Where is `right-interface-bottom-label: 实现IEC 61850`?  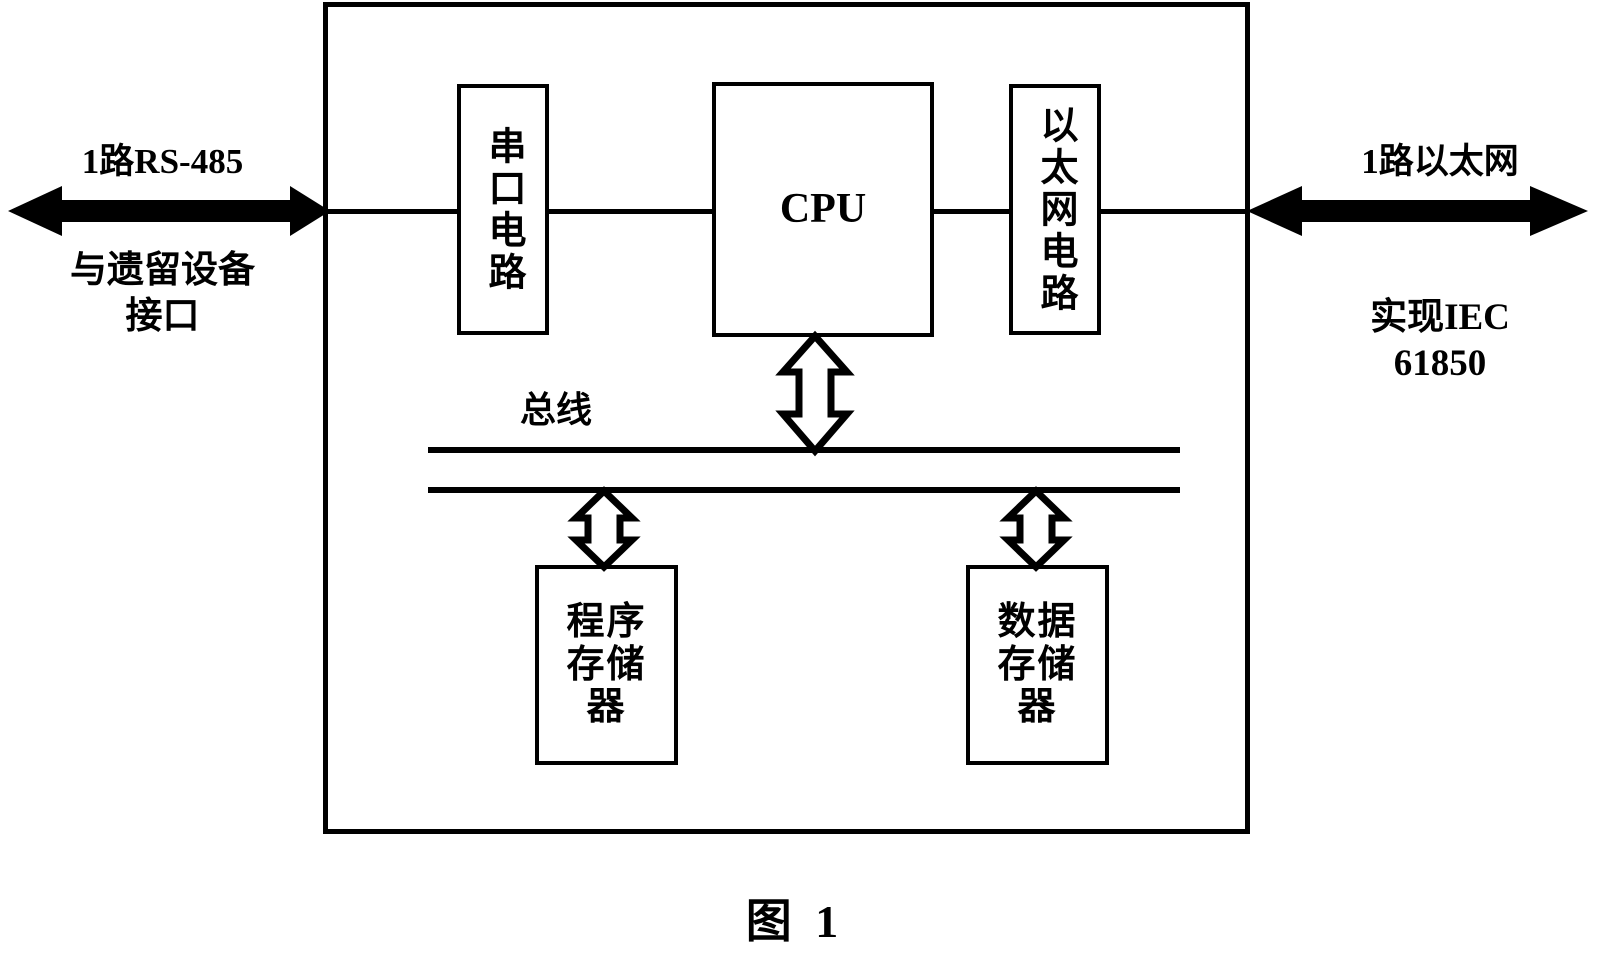 right-interface-bottom-label: 实现IEC 61850 is located at coordinates (1440, 341).